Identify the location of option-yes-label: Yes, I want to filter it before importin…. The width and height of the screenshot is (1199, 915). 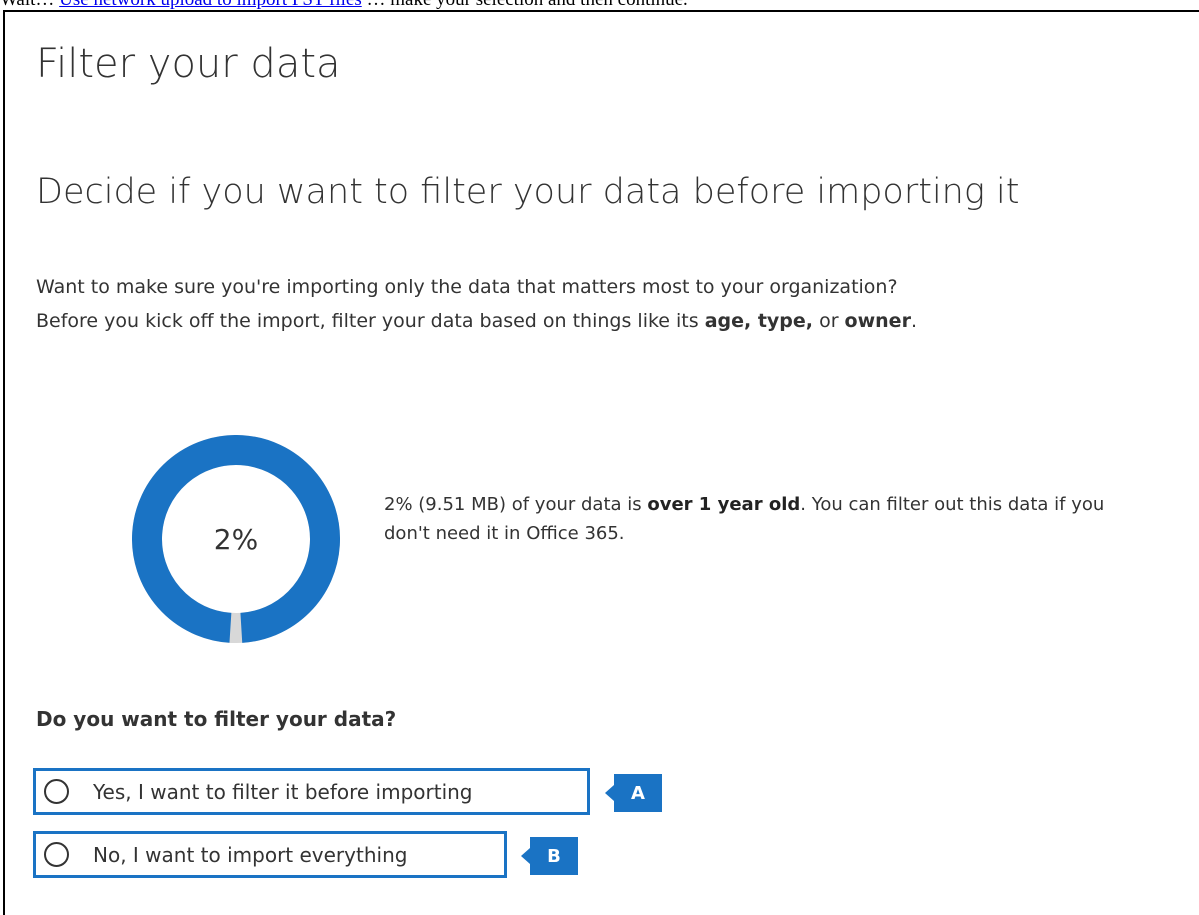
(283, 791).